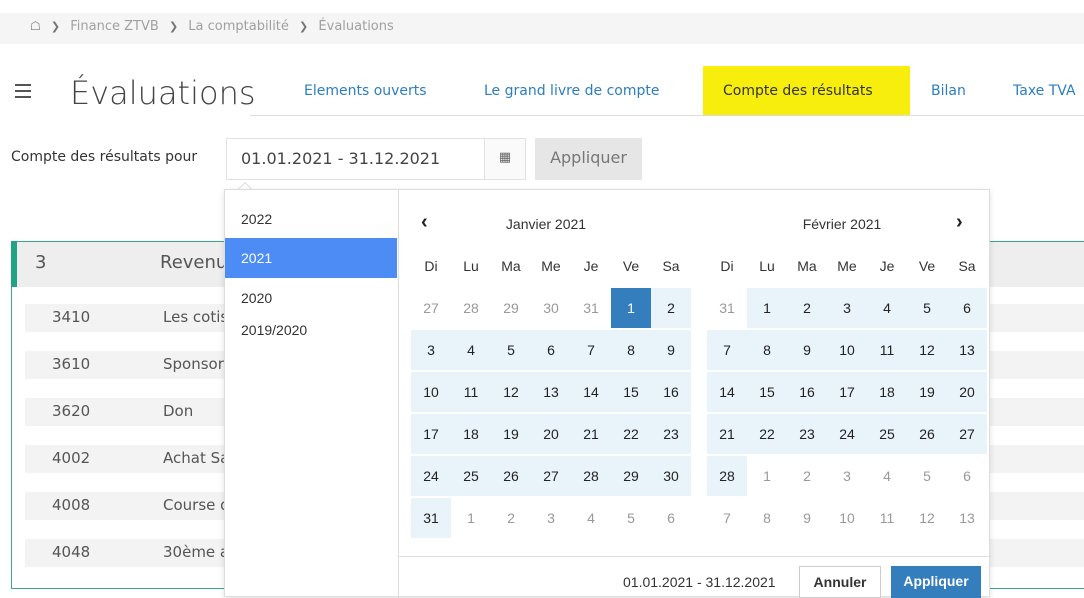  Describe the element at coordinates (114, 26) in the screenshot. I see `breadcrumb-item-finance: Finance ZTVB` at that location.